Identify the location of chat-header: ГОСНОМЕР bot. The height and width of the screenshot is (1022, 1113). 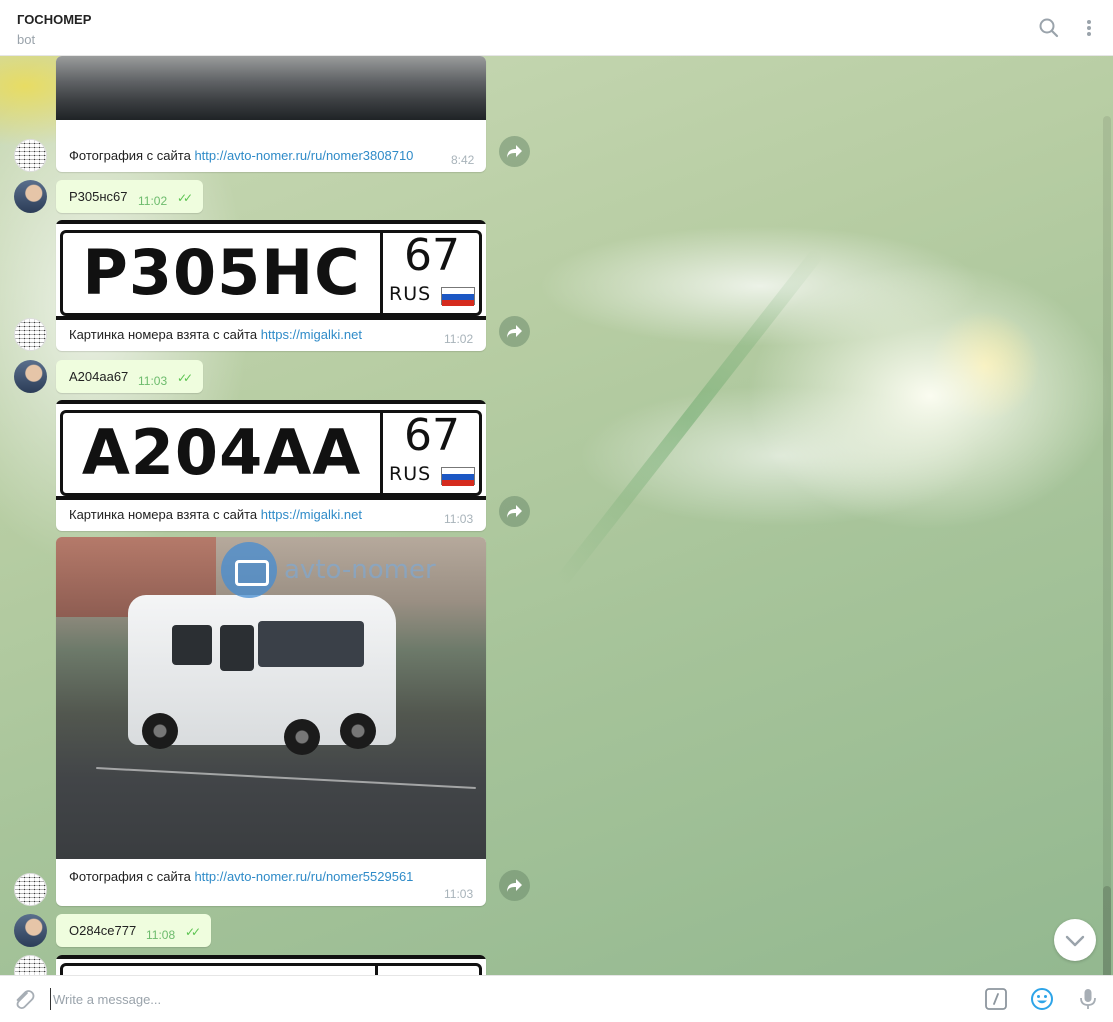
(556, 28).